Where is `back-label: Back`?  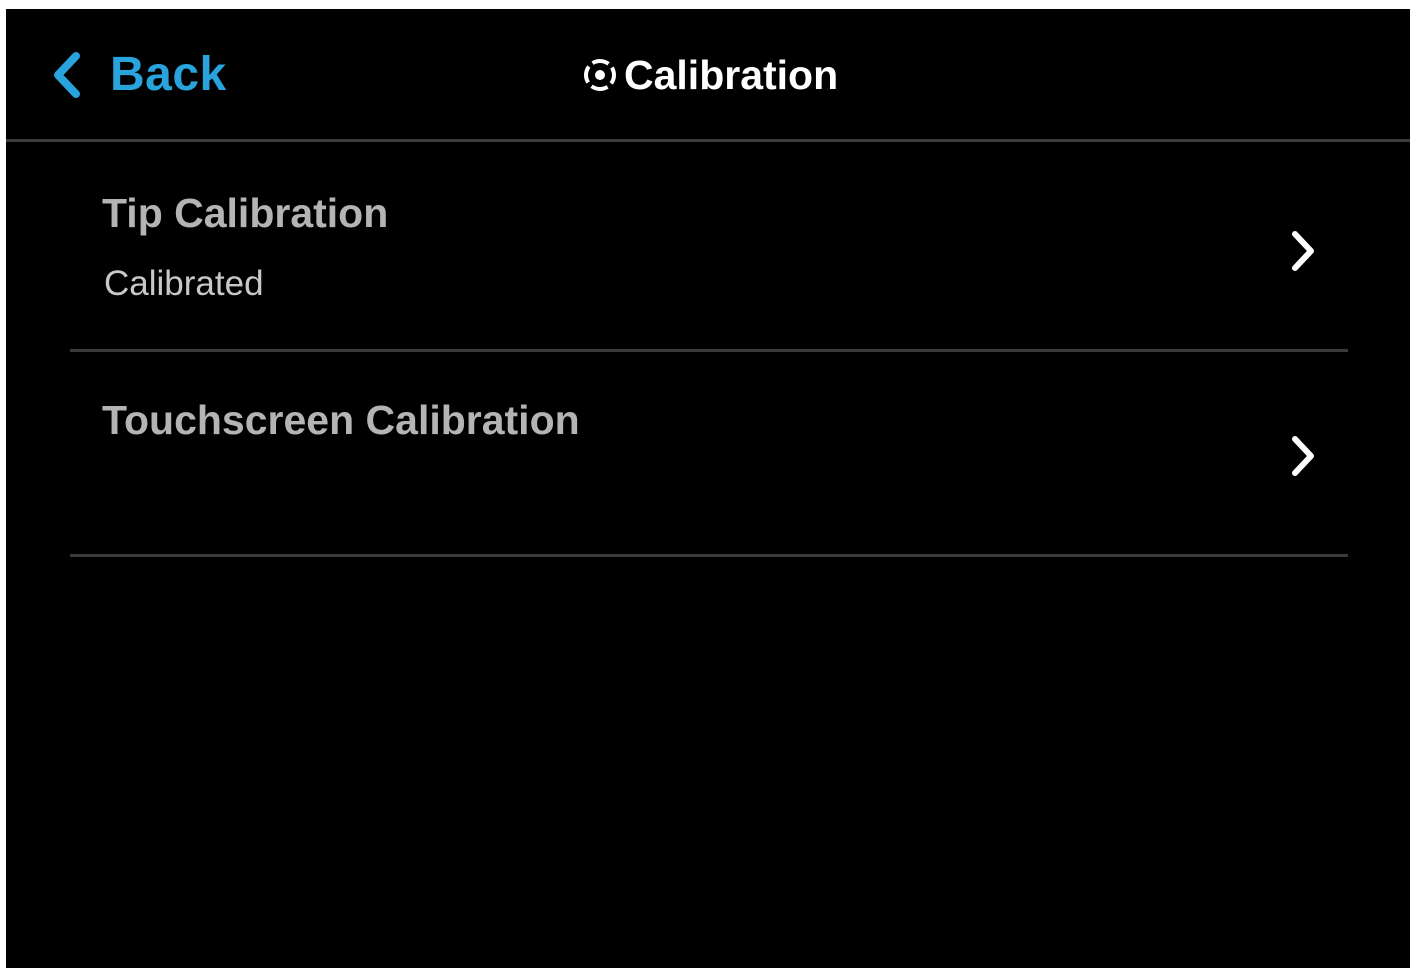 back-label: Back is located at coordinates (168, 74).